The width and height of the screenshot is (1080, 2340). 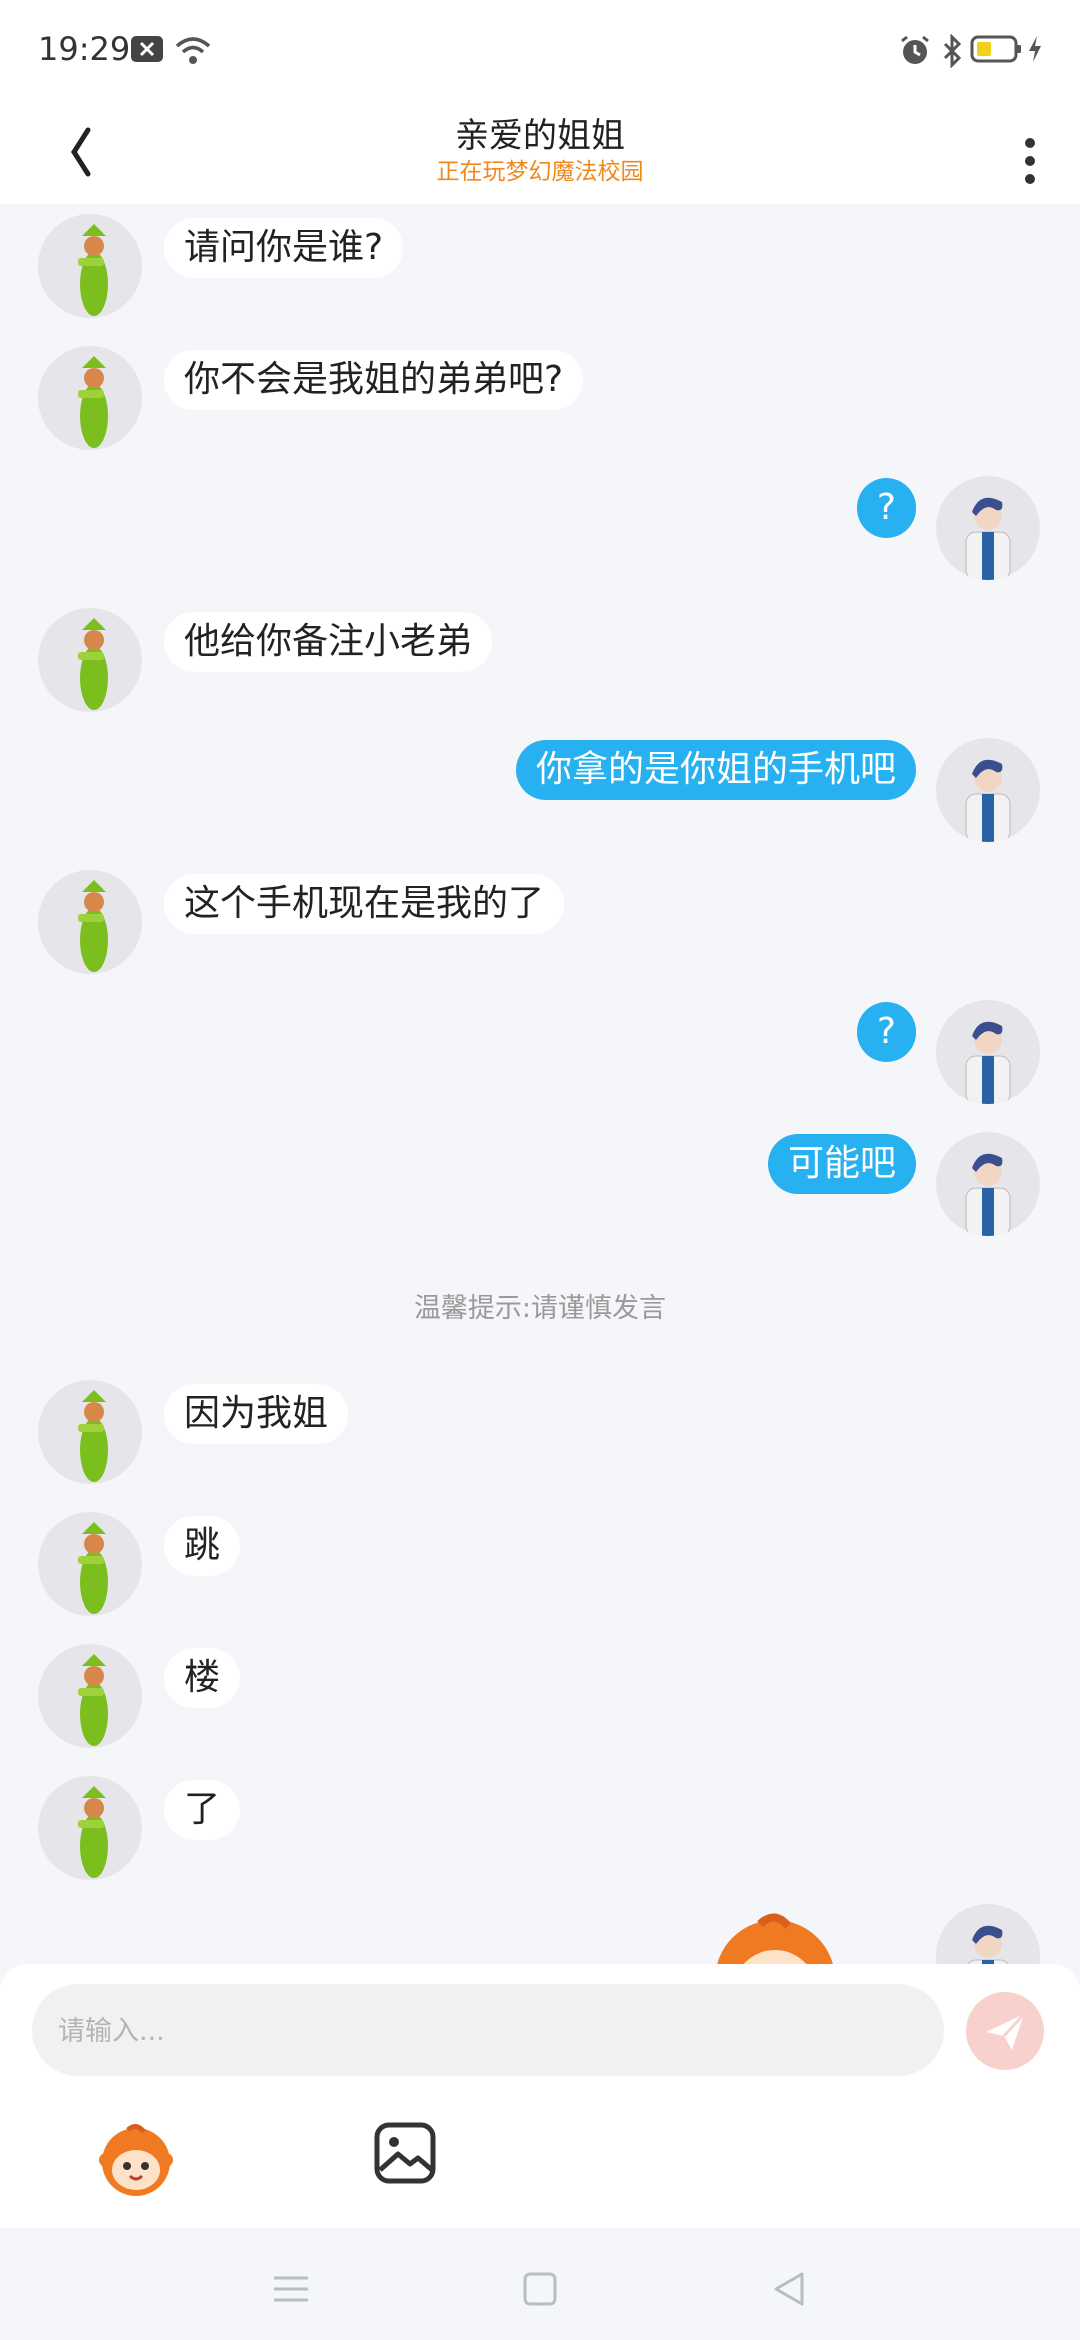 I want to click on message-bubble-received: 你不会是我姐的弟弟吧?, so click(x=374, y=380).